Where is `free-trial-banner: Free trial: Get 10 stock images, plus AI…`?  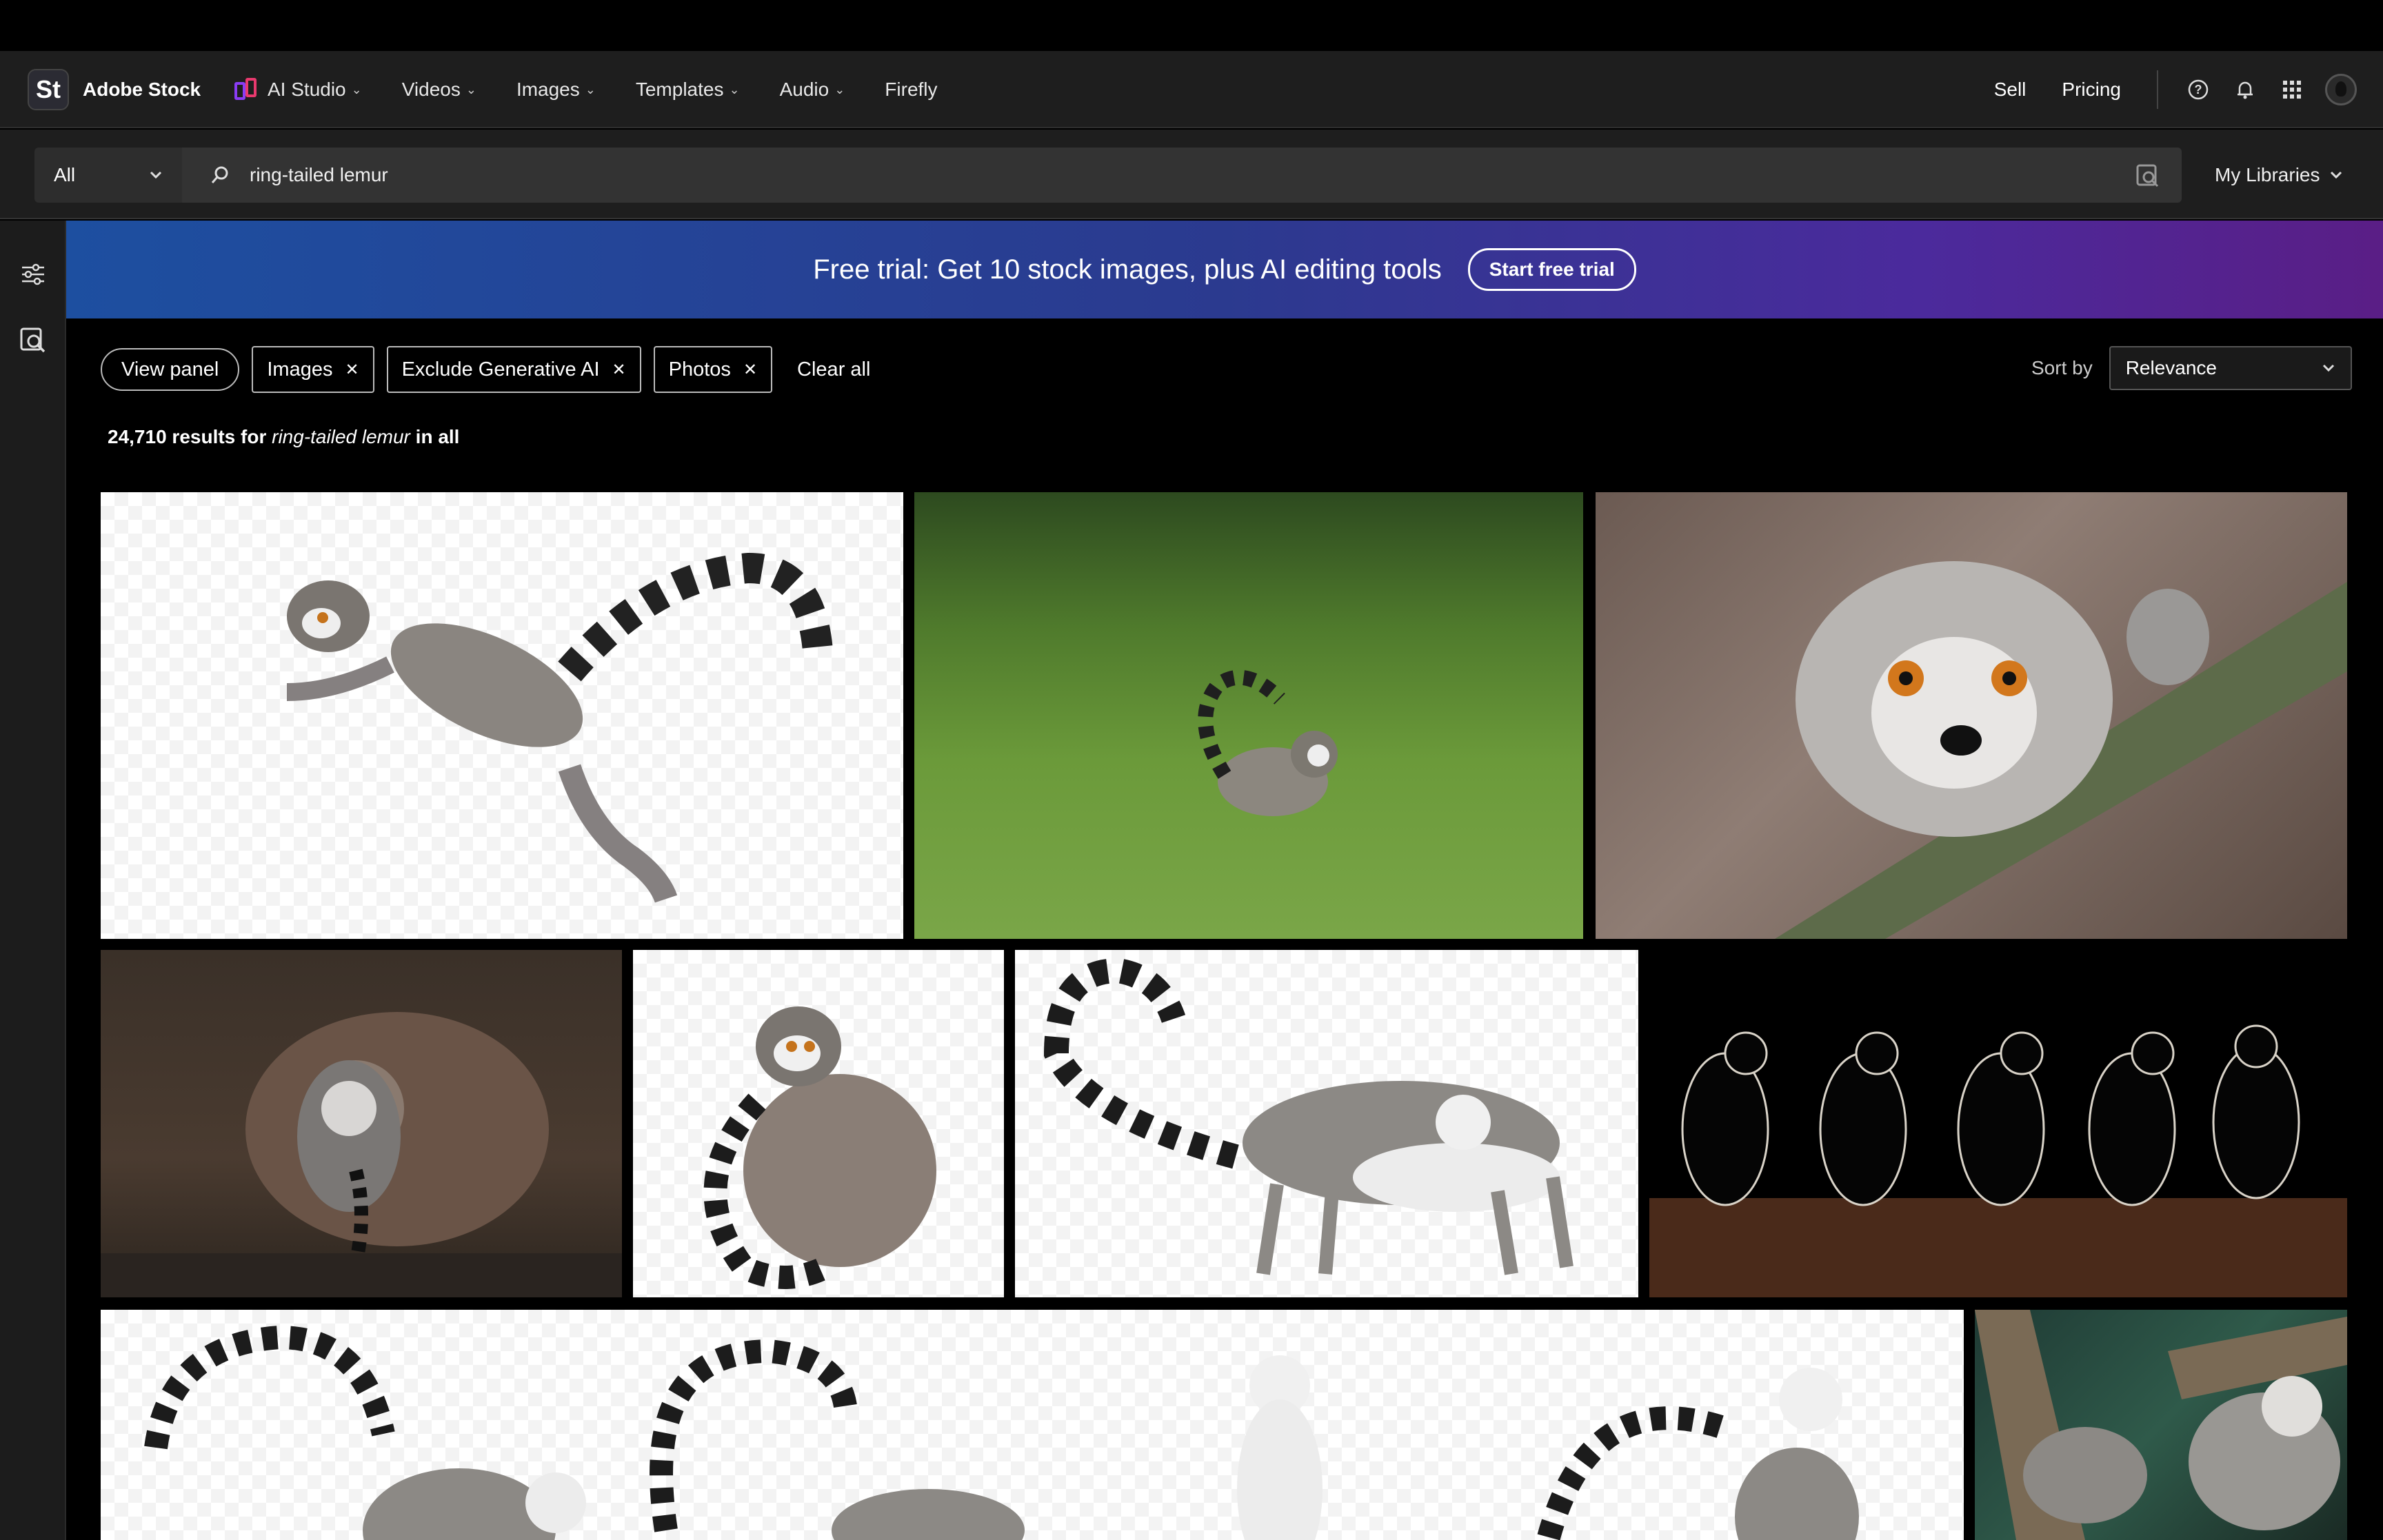 free-trial-banner: Free trial: Get 10 stock images, plus AI… is located at coordinates (1224, 270).